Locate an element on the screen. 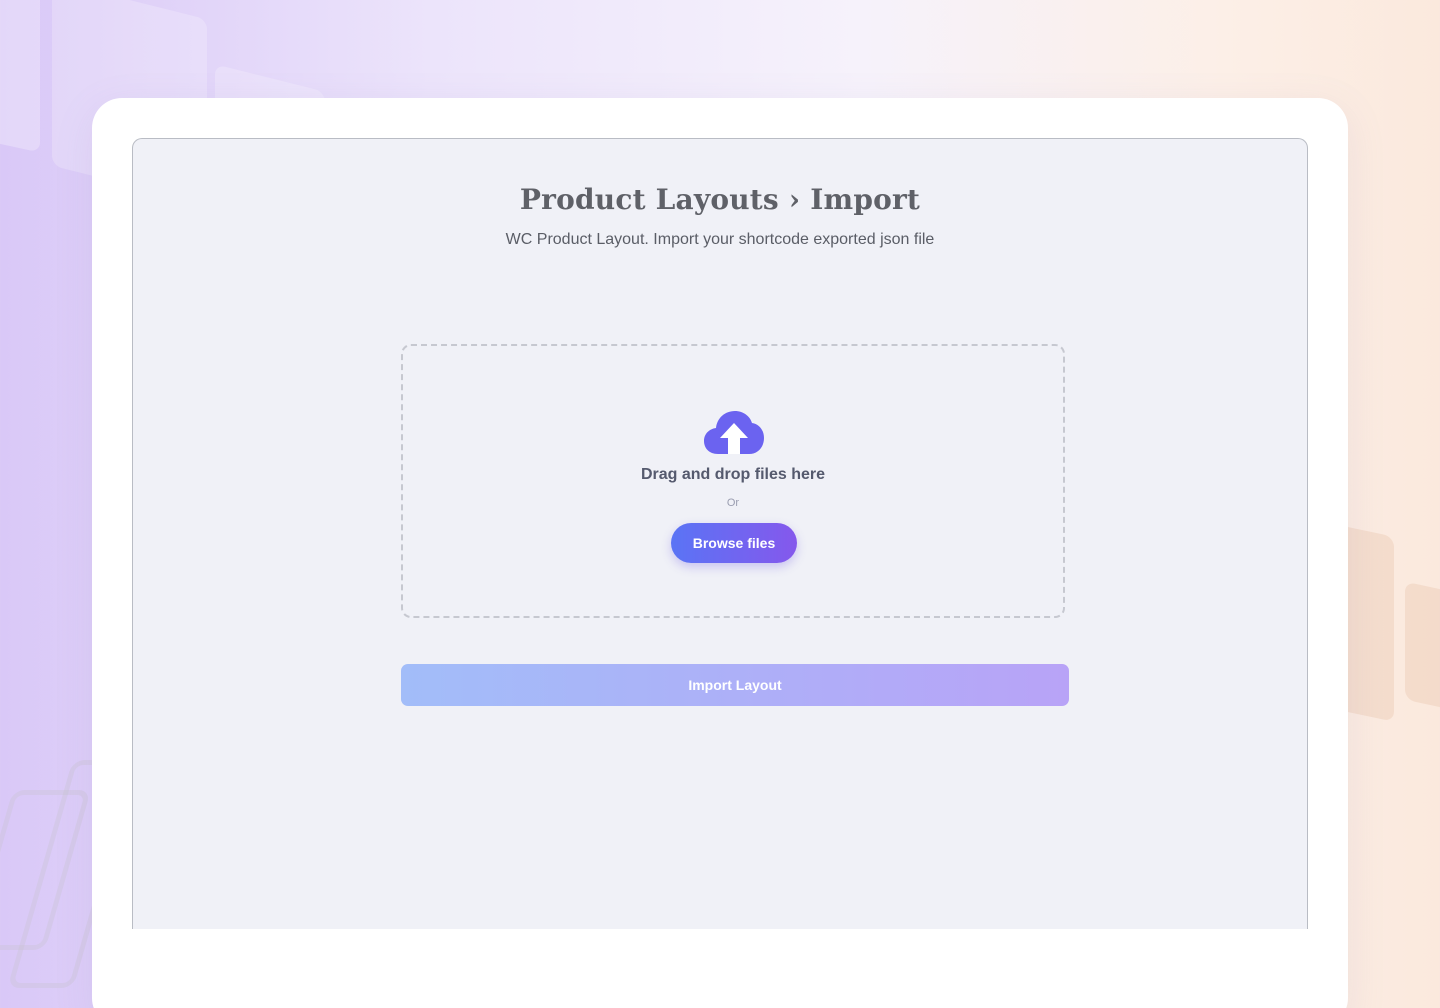 The image size is (1440, 1008). browse-files-button: Browse files is located at coordinates (734, 543).